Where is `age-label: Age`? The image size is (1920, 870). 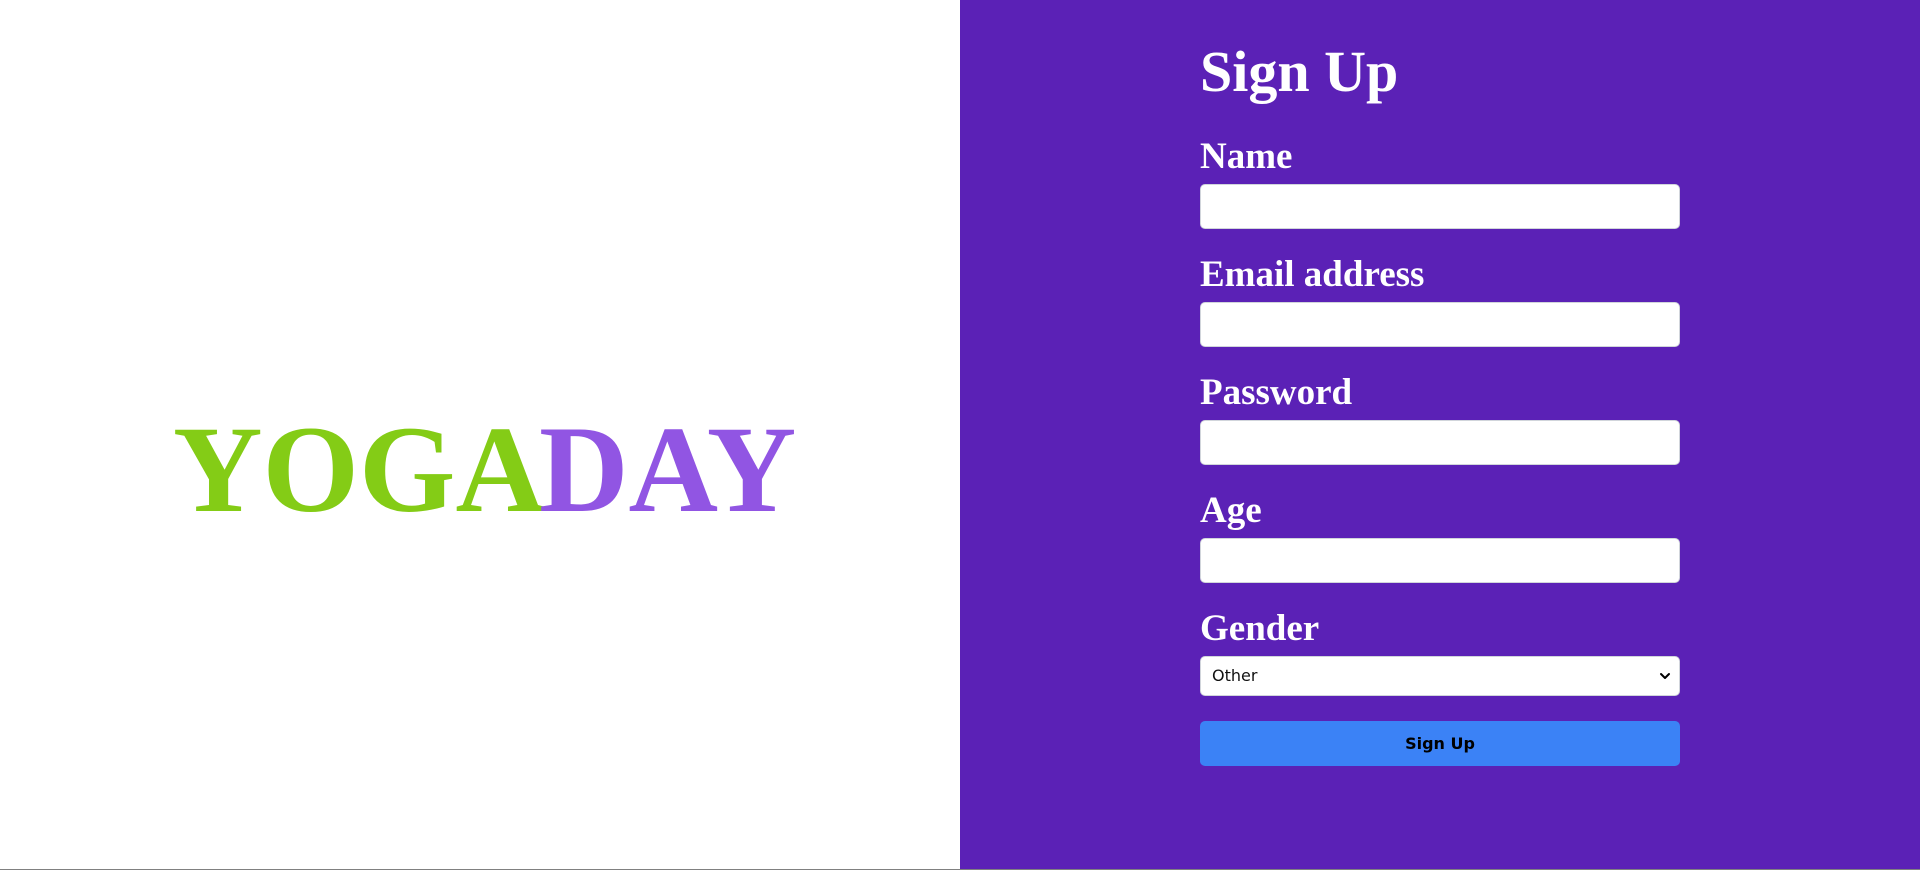
age-label: Age is located at coordinates (1231, 510).